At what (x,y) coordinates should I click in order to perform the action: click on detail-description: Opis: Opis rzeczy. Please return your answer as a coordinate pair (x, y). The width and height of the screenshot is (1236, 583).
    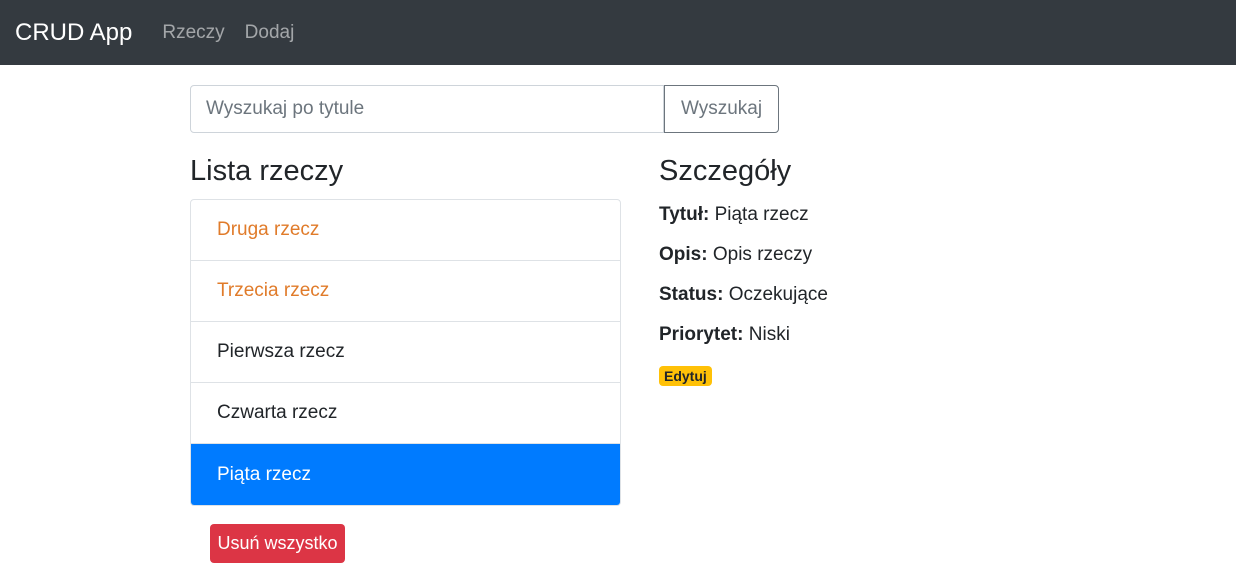
    Looking at the image, I should click on (736, 254).